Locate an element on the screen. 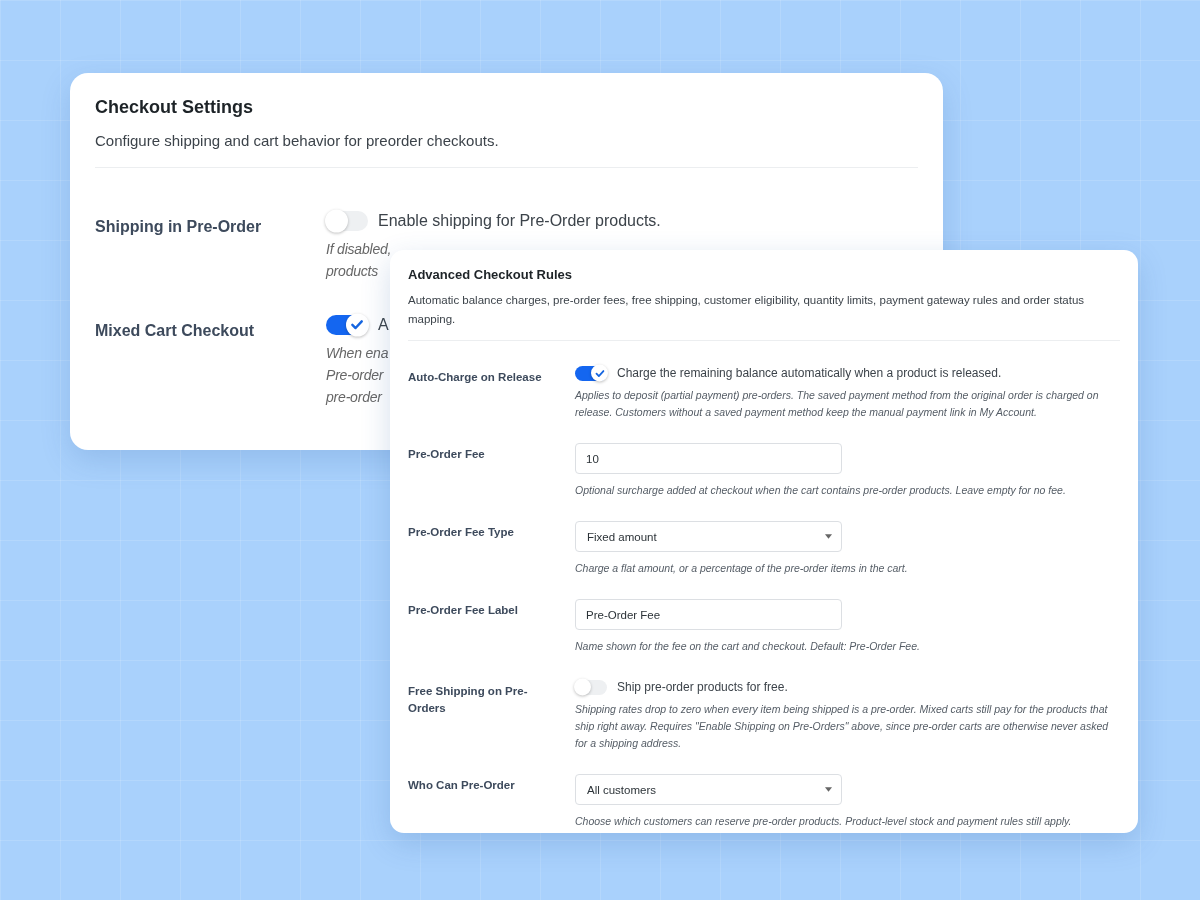  select-field: Fixed amount is located at coordinates (708, 536).